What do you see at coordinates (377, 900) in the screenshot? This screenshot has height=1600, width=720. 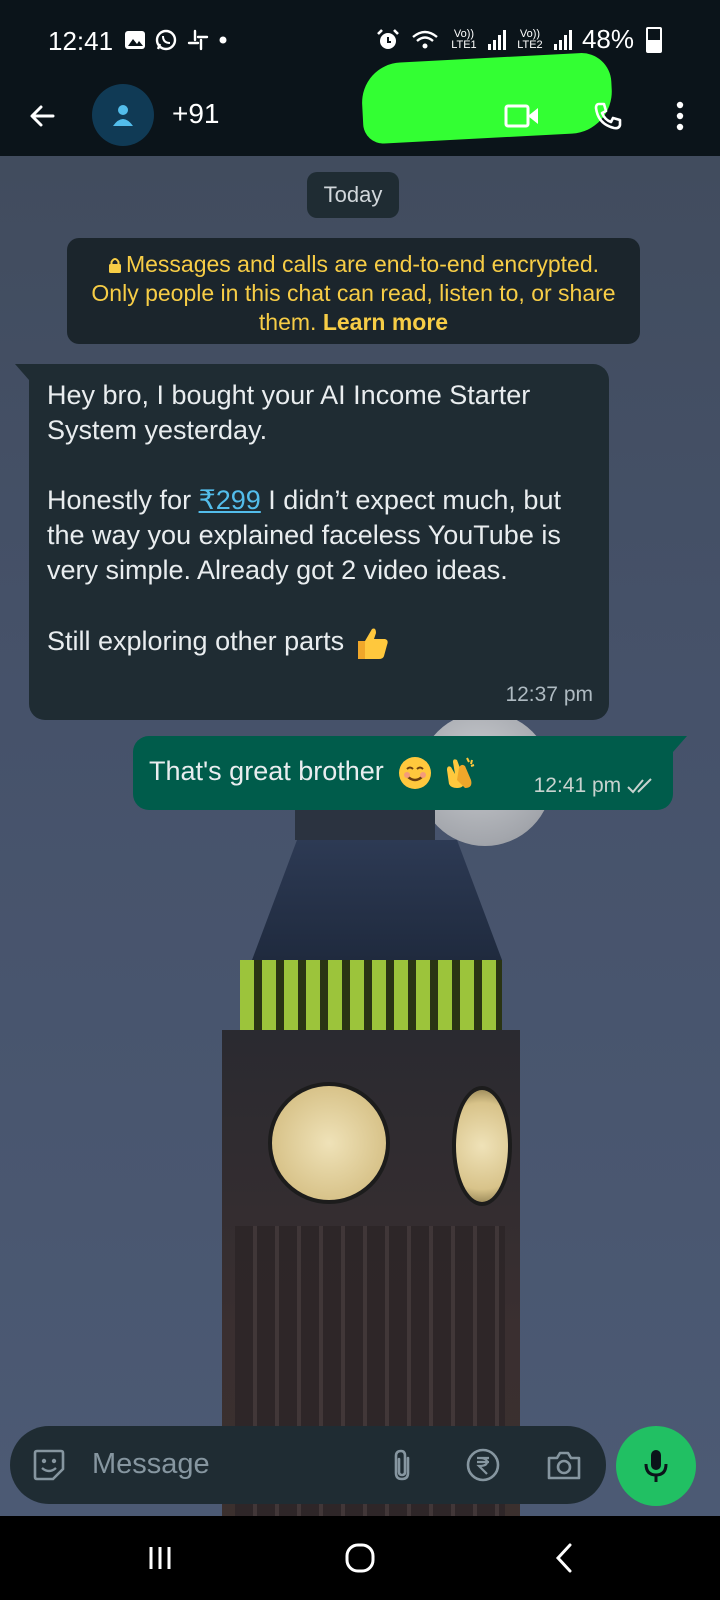 I see `tower-roof` at bounding box center [377, 900].